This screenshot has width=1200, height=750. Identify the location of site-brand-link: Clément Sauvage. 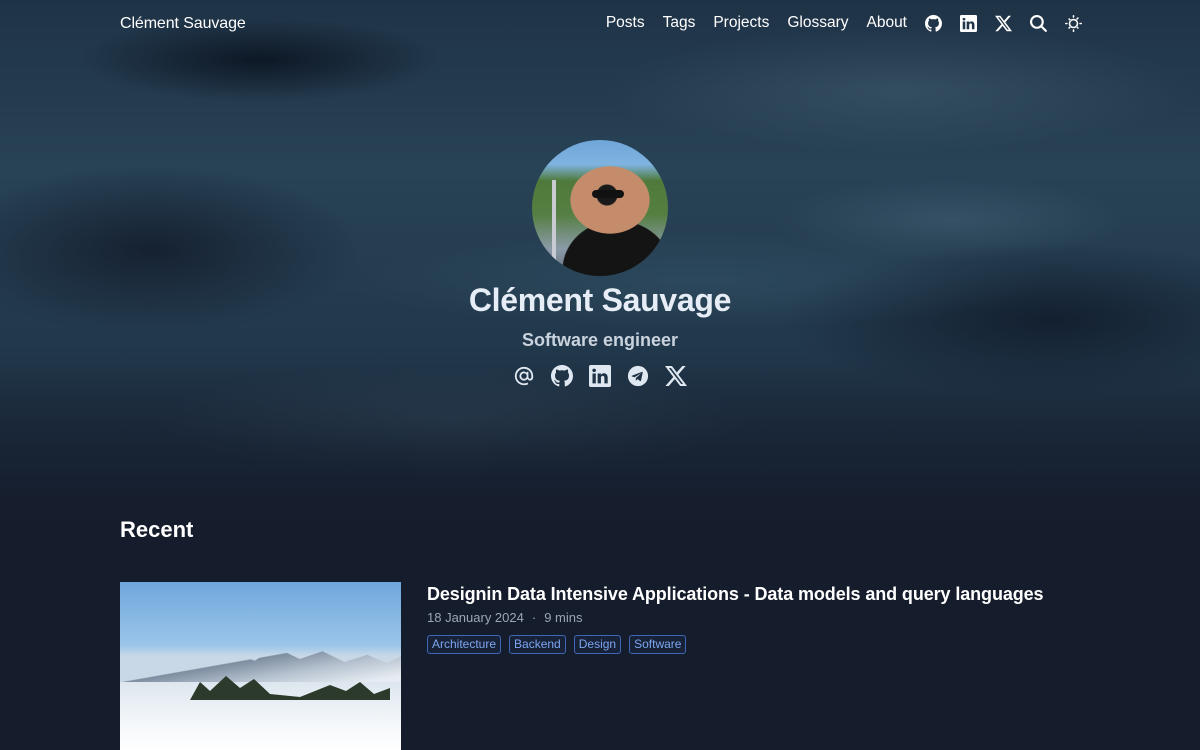
(183, 24).